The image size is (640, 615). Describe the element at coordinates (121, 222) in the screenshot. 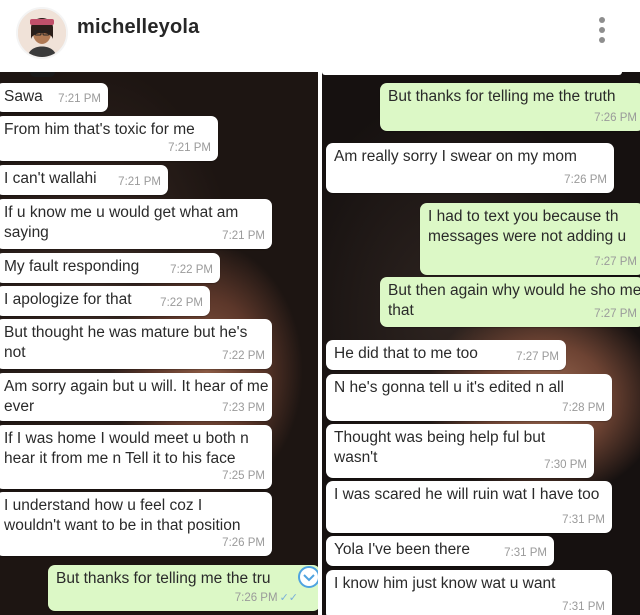

I see `message-text: If u know me u would get what am saying` at that location.